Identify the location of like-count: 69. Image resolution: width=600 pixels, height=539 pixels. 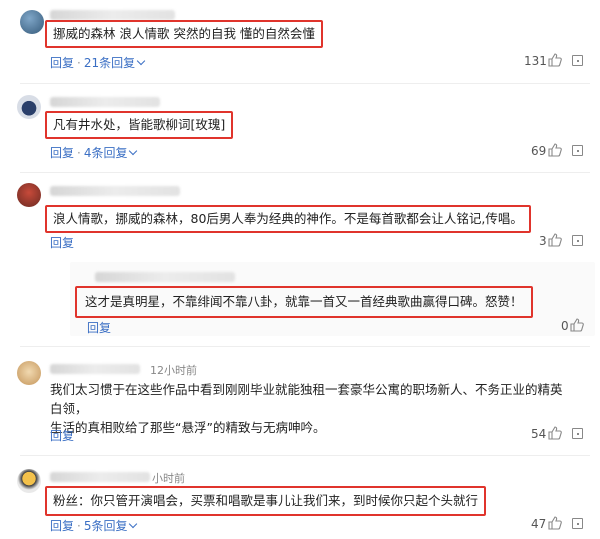
(539, 151).